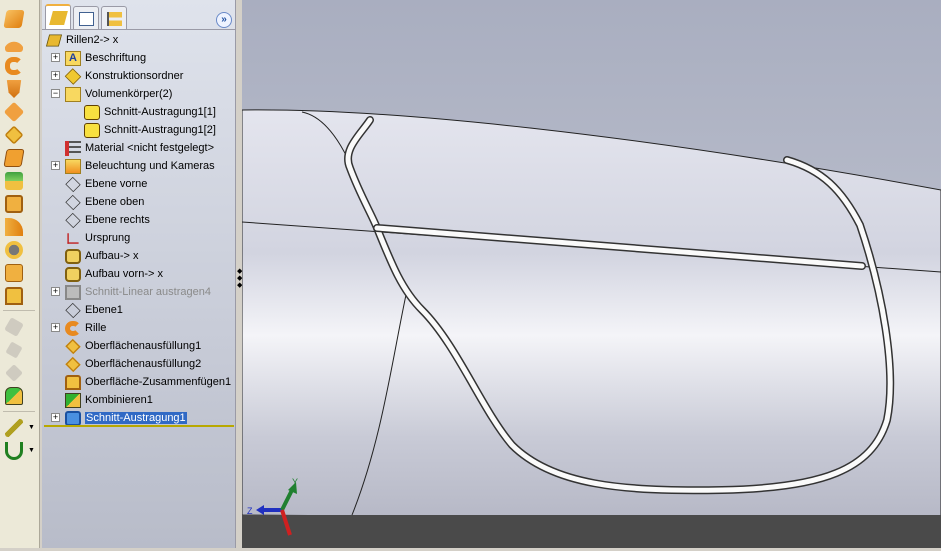 The height and width of the screenshot is (551, 941). Describe the element at coordinates (19, 411) in the screenshot. I see `toolbar-separator` at that location.